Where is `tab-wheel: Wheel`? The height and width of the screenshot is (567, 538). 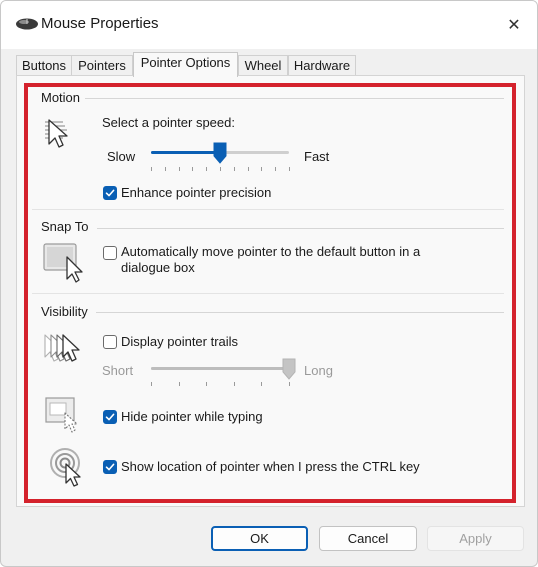
tab-wheel: Wheel is located at coordinates (263, 65).